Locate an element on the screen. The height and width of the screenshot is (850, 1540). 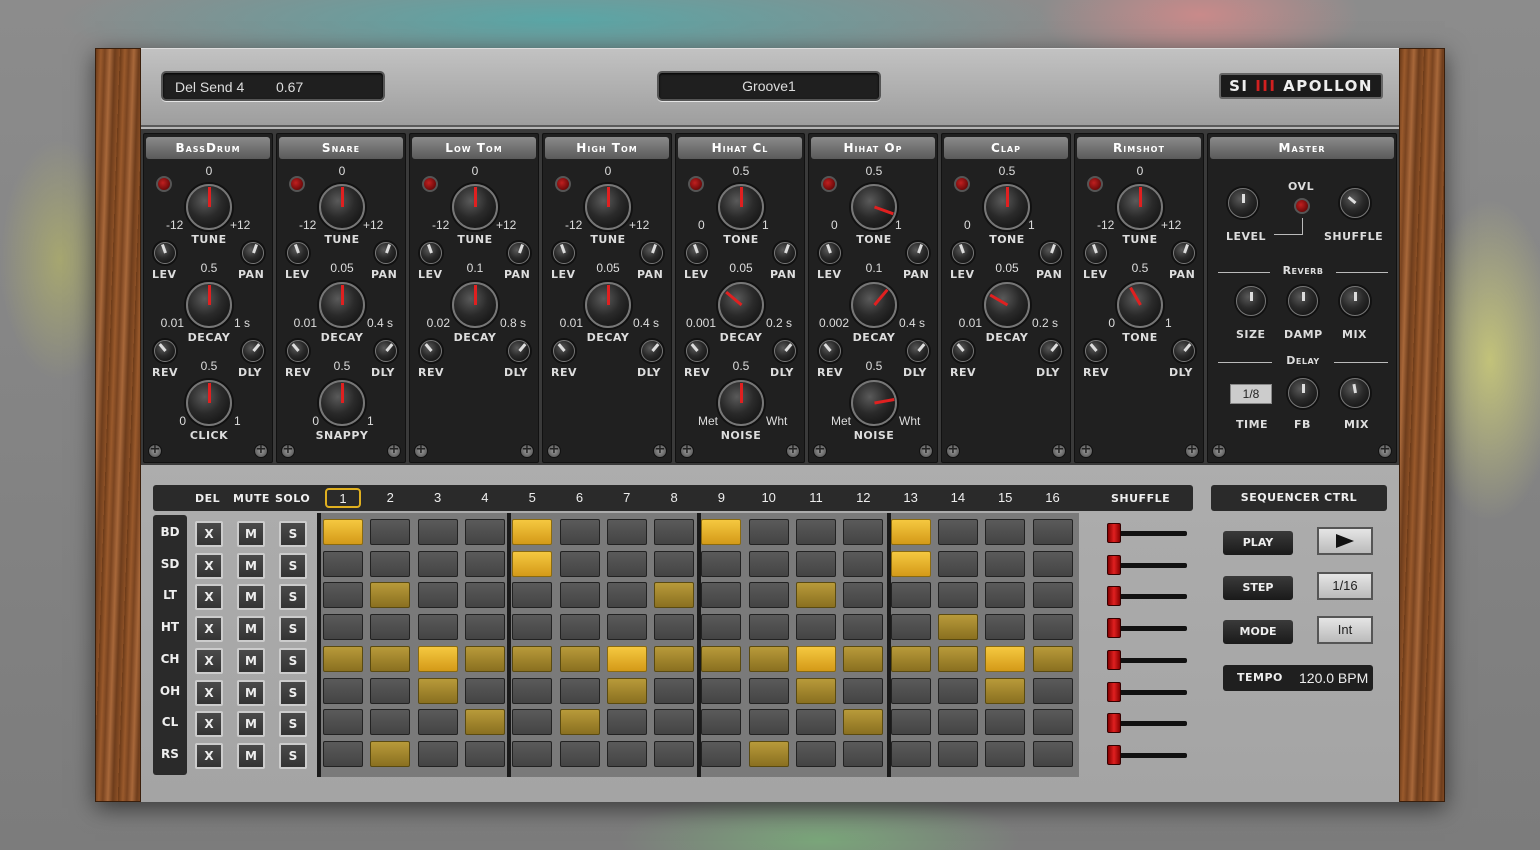
step-number-5: 5 is located at coordinates (532, 497).